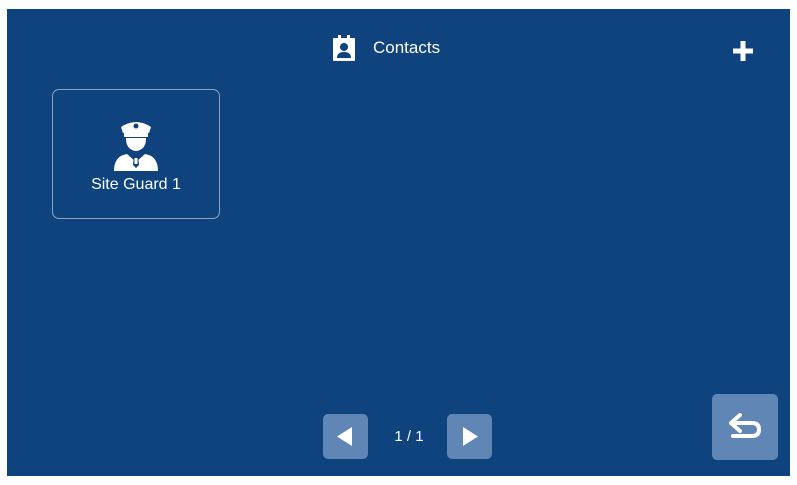 This screenshot has width=797, height=485. What do you see at coordinates (409, 436) in the screenshot?
I see `page-indicator: 1 / 1` at bounding box center [409, 436].